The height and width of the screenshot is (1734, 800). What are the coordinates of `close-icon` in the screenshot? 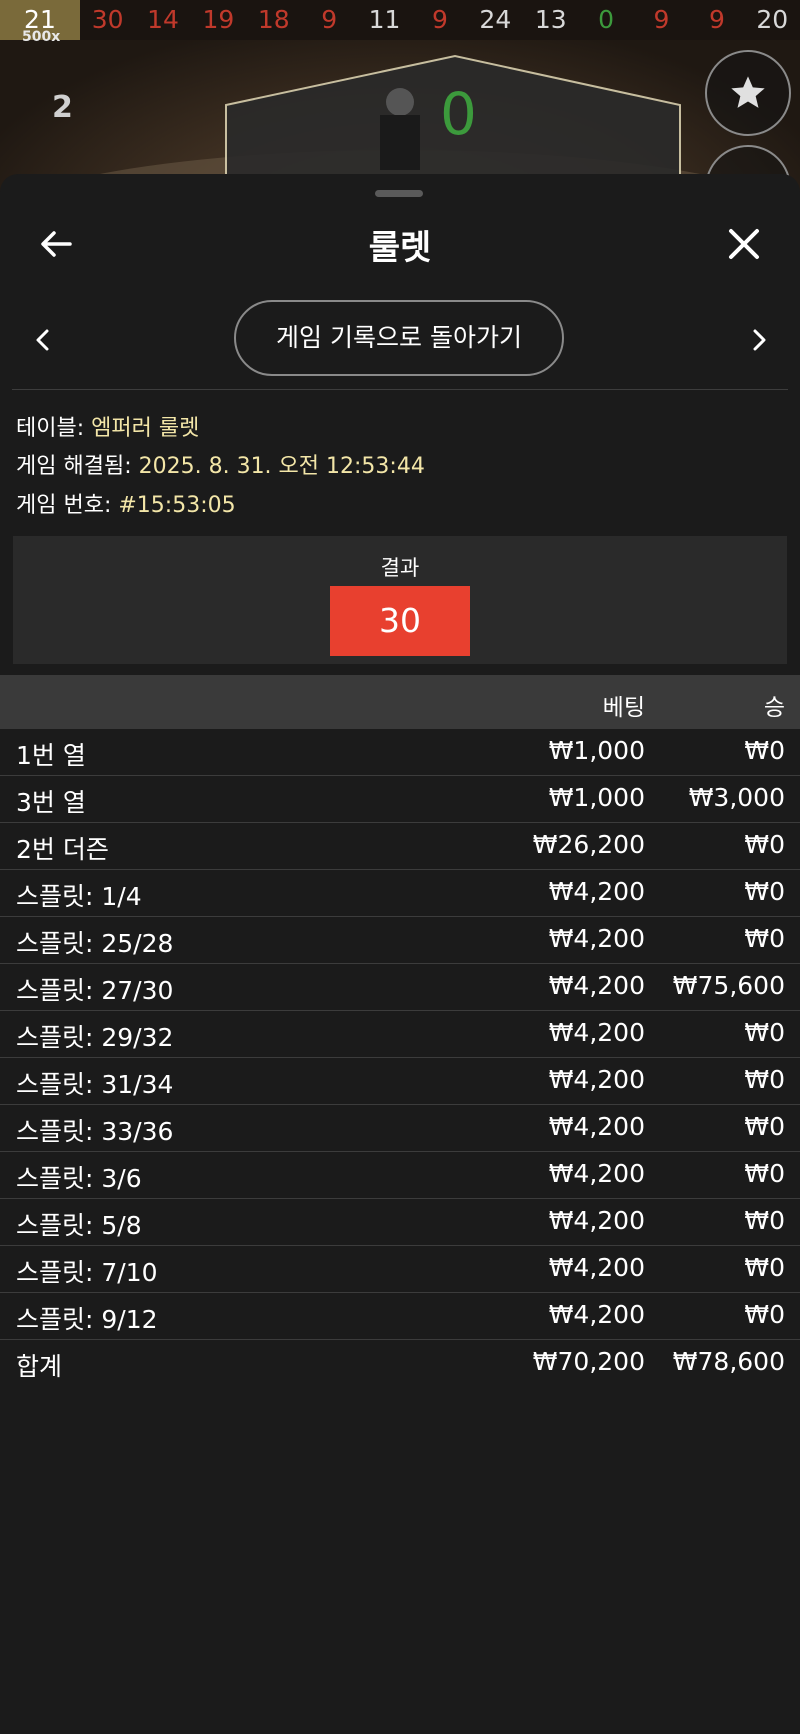 It's located at (744, 244).